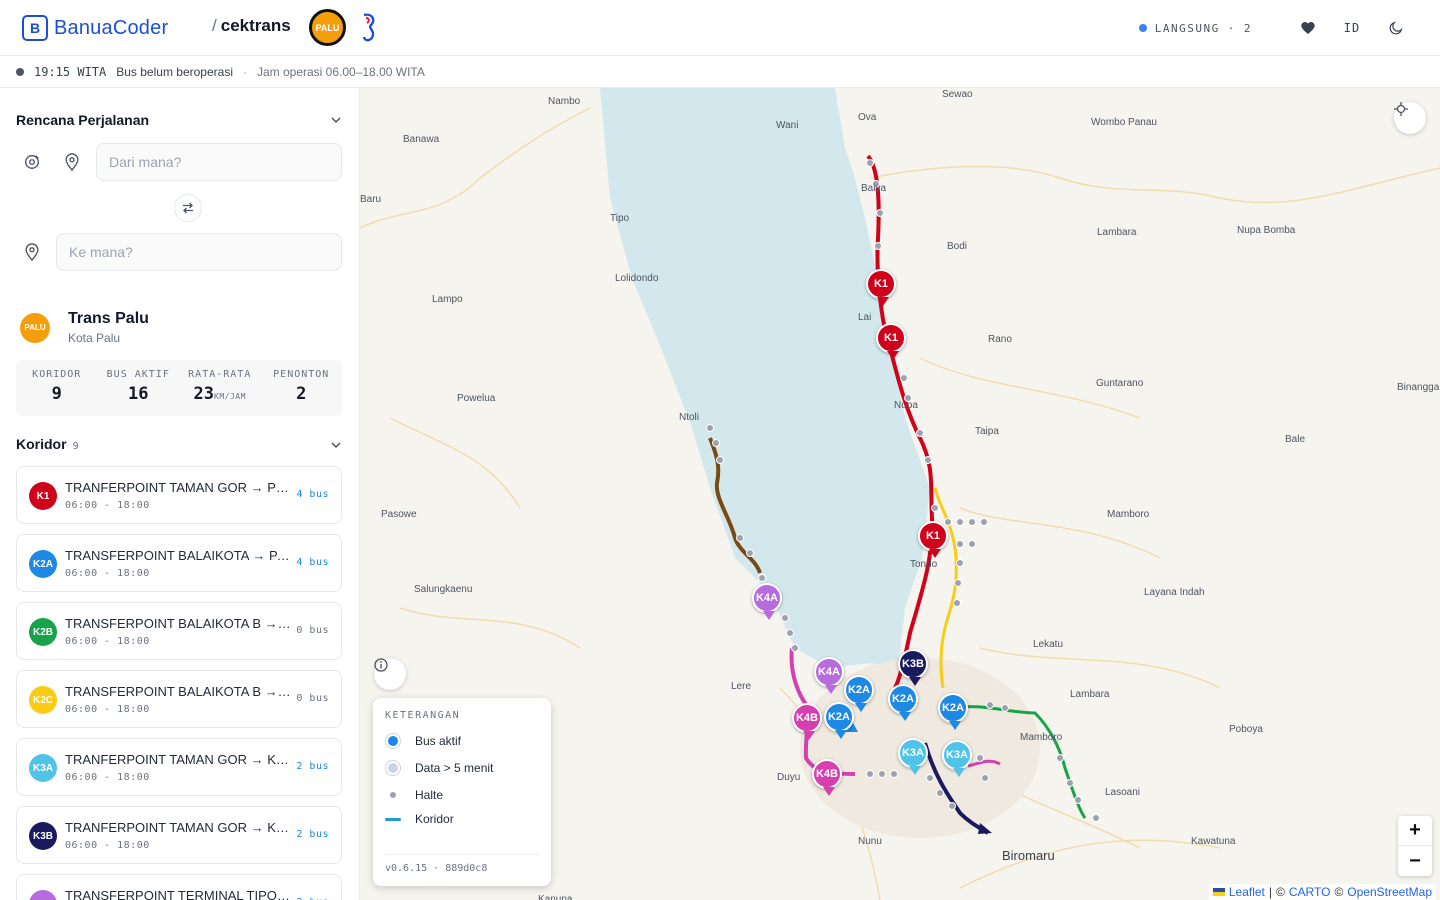  I want to click on viewer-count: 2, so click(1247, 28).